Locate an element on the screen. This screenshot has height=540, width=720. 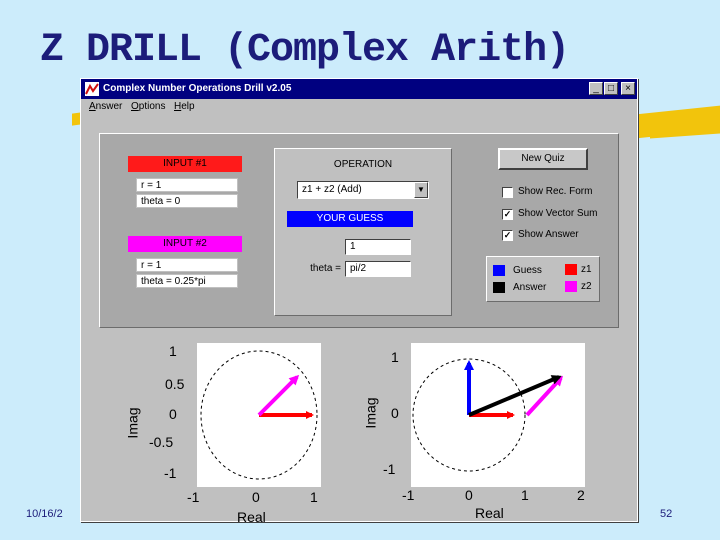
legend-swatch-guess is located at coordinates (499, 270).